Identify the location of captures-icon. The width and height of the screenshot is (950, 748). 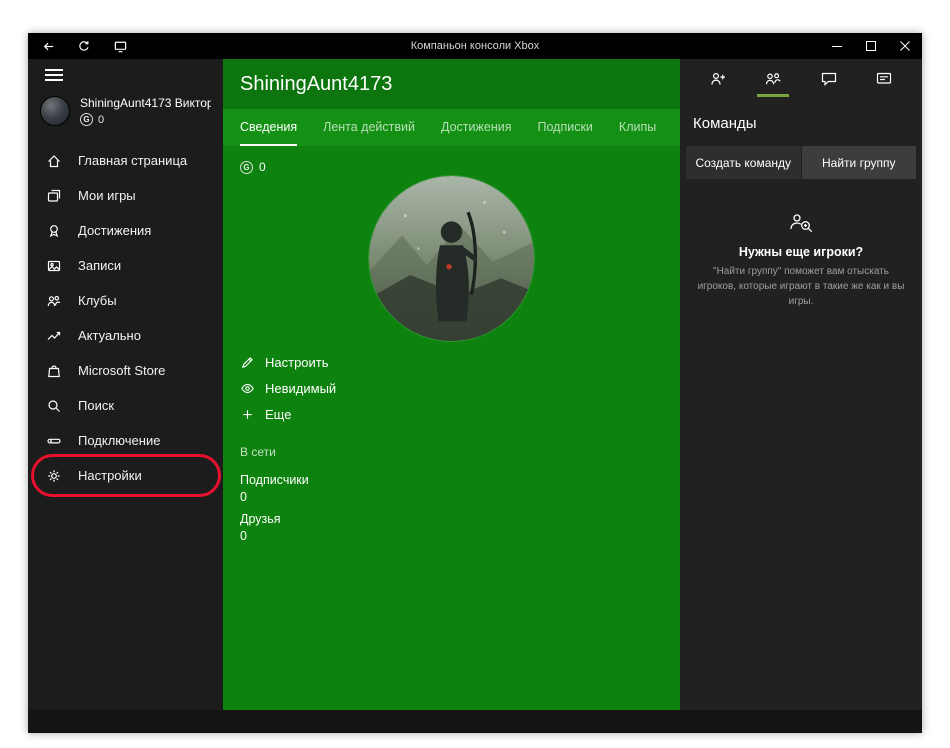
(54, 266).